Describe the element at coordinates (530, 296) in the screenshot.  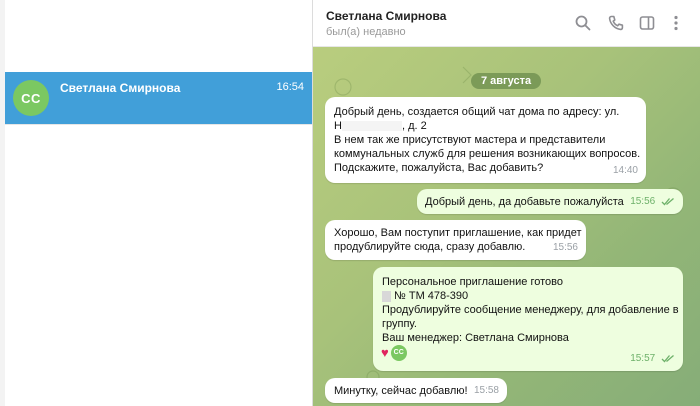
I see `message-text-wrap: № ТМ 478-390` at that location.